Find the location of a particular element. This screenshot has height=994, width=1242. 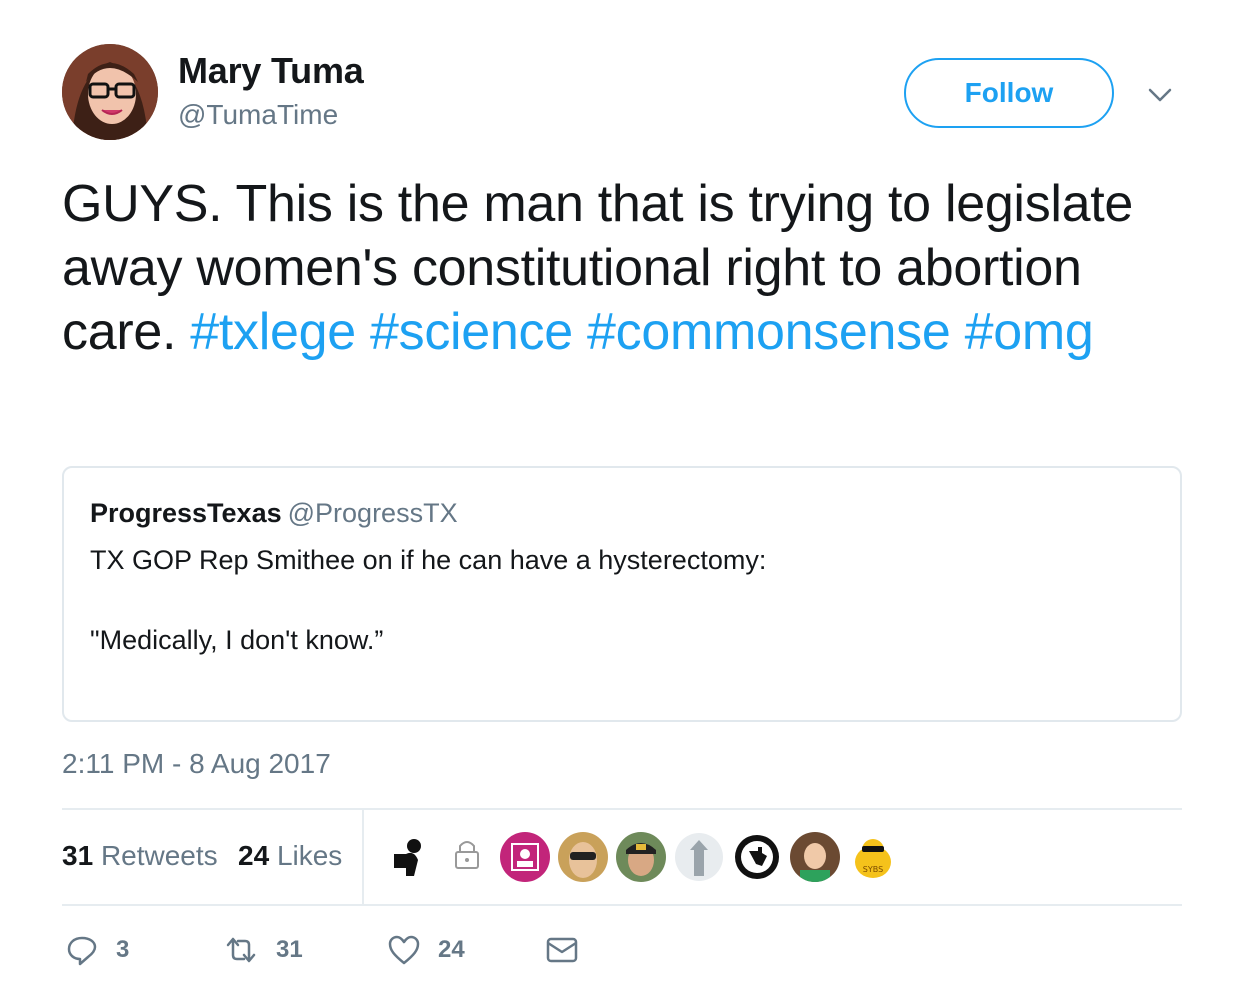

hashtag-commonsense: #commonsense is located at coordinates (769, 332).